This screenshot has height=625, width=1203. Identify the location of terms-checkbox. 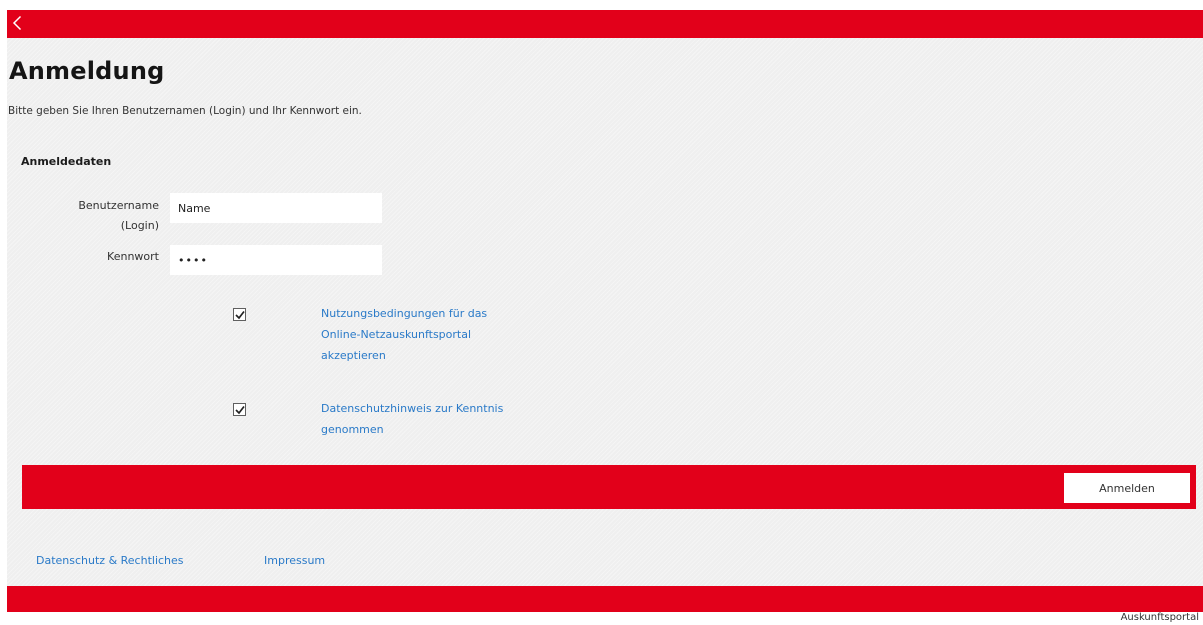
(239, 314).